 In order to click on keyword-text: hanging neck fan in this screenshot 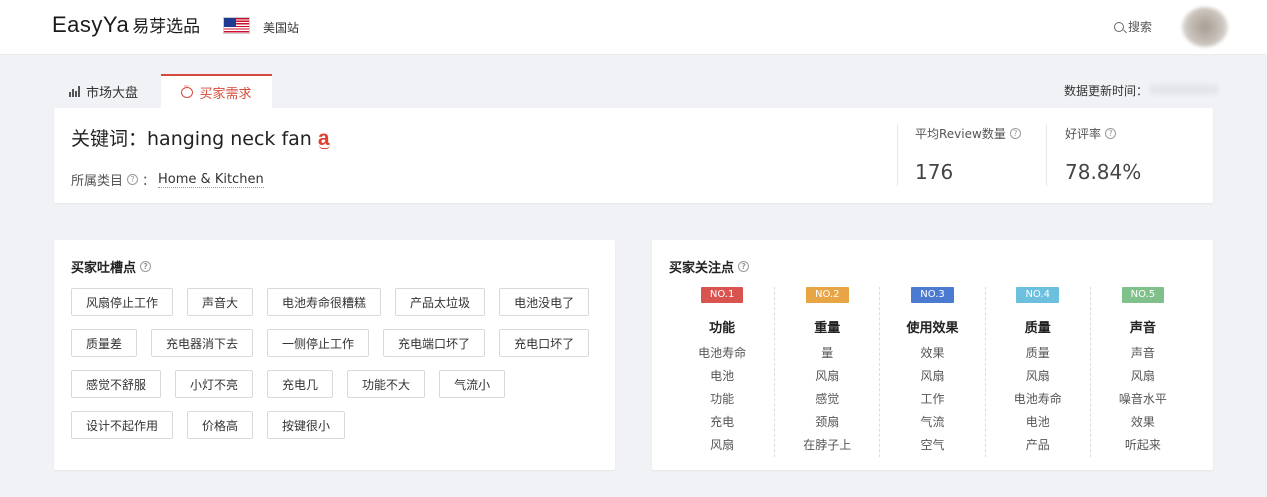, I will do `click(229, 139)`.